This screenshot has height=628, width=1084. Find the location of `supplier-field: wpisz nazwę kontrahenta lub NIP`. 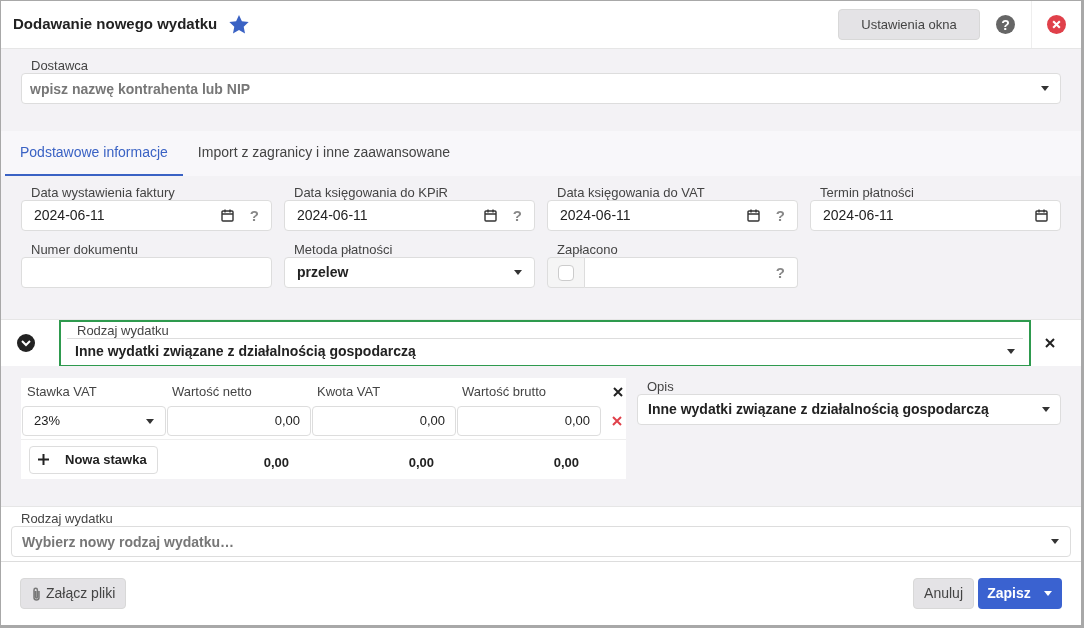

supplier-field: wpisz nazwę kontrahenta lub NIP is located at coordinates (541, 88).